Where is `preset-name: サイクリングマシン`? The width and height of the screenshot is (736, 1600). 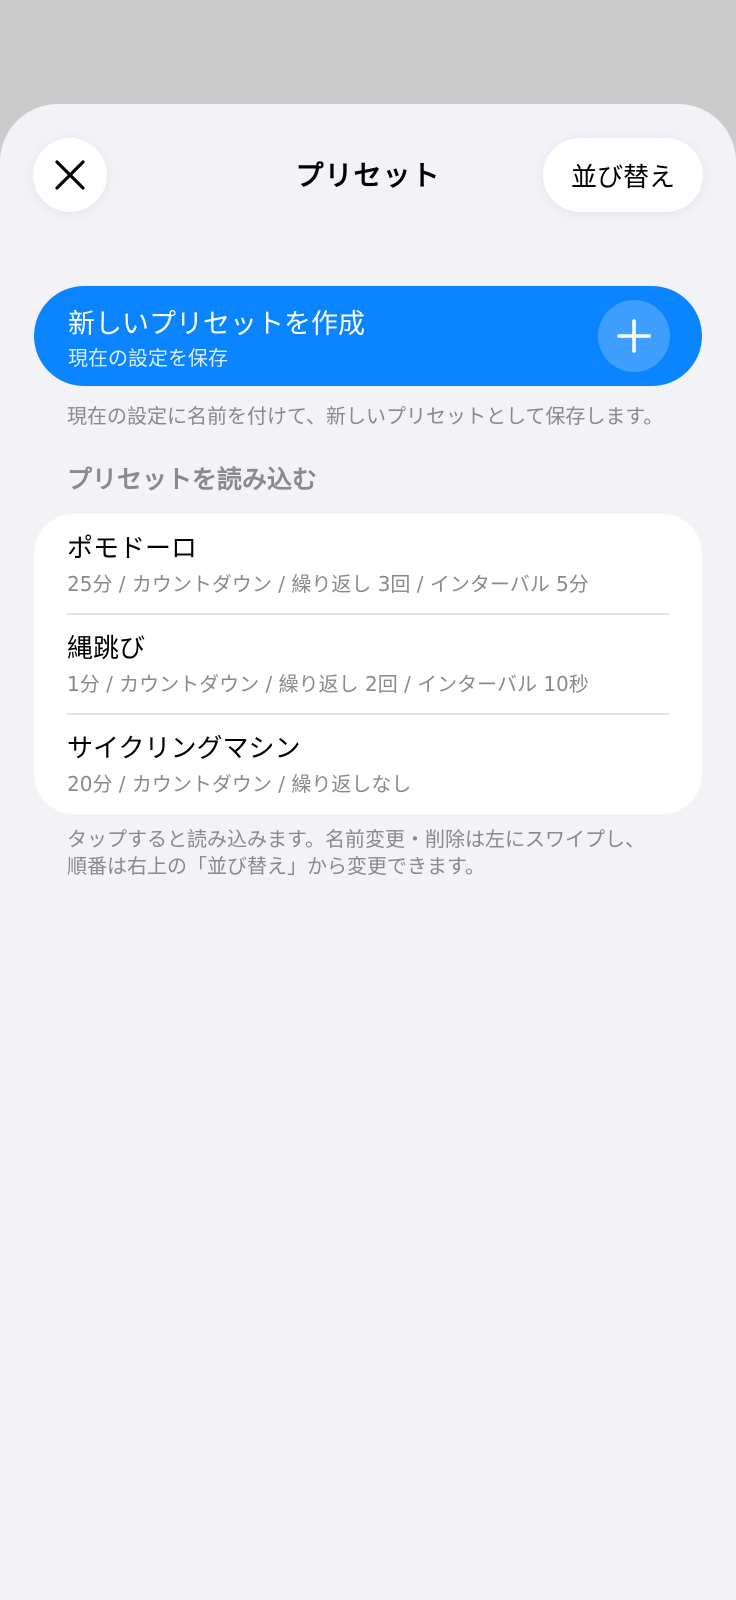
preset-name: サイクリングマシン is located at coordinates (184, 749).